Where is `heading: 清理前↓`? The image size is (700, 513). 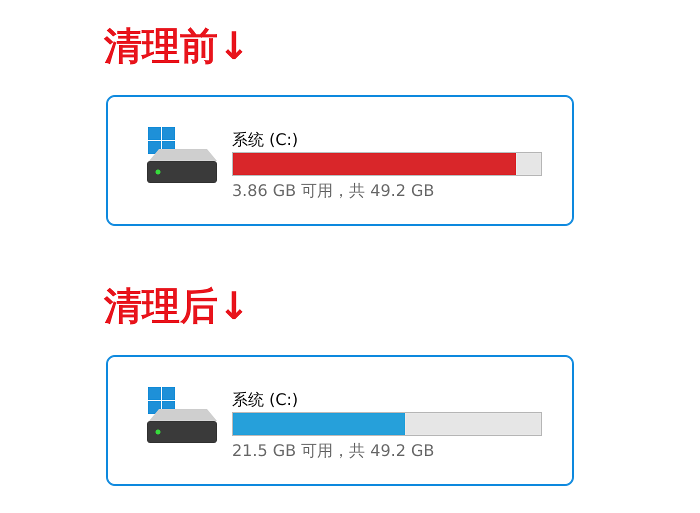 heading: 清理前↓ is located at coordinates (177, 46).